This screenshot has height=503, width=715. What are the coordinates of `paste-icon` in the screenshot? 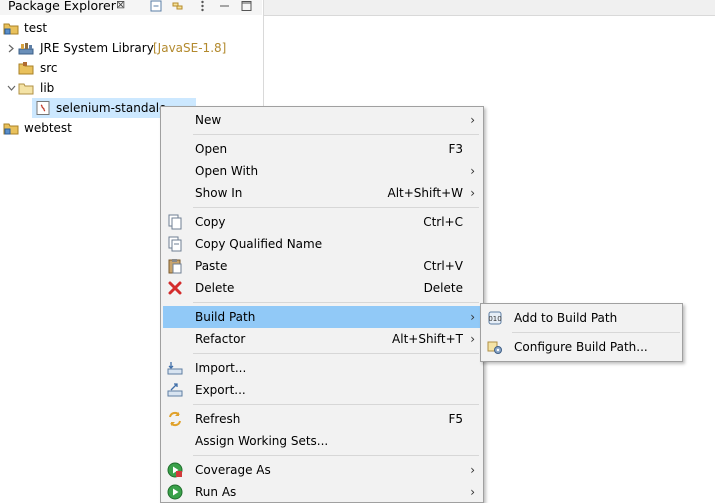 It's located at (175, 266).